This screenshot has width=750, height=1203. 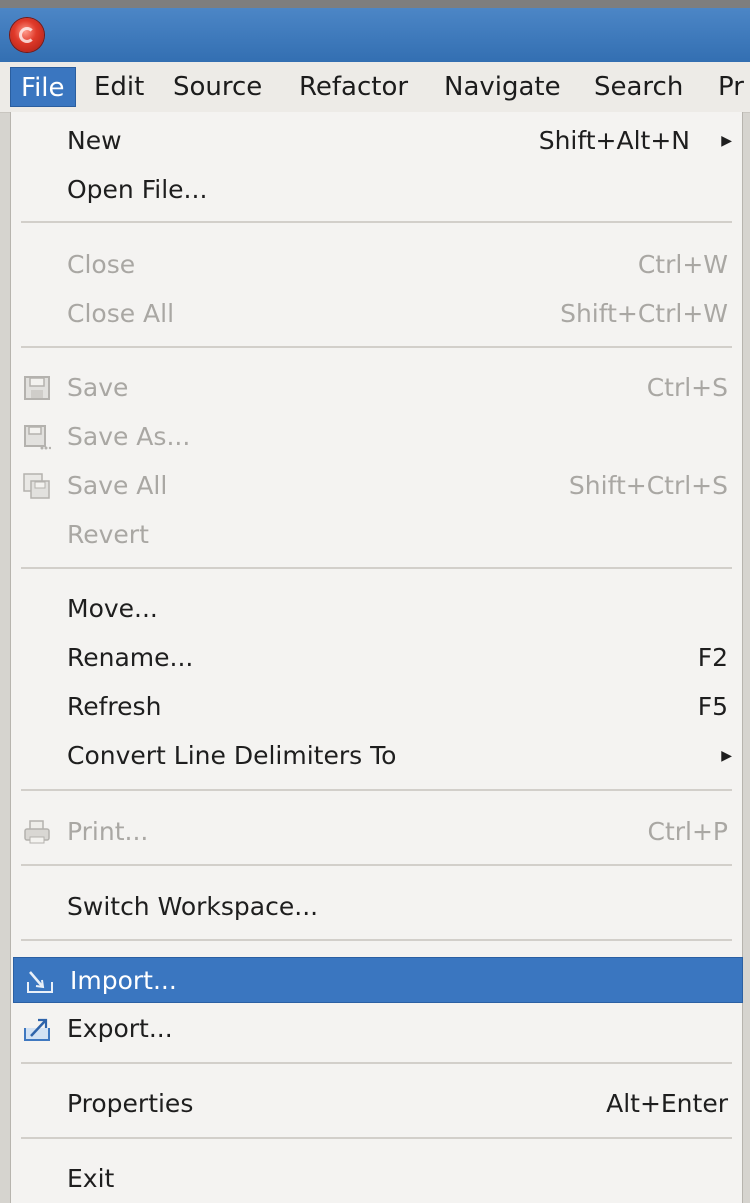 I want to click on save-all-accelerator: Shift+Ctrl+S, so click(x=648, y=485).